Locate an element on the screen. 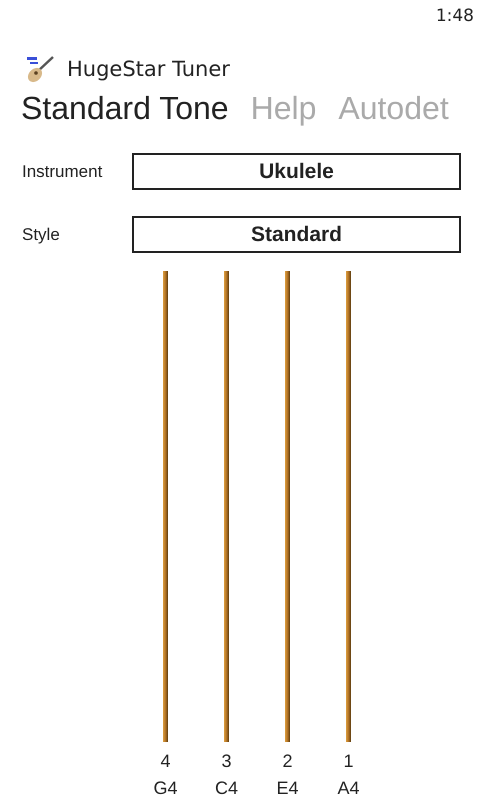 The image size is (486, 810). string-note: A4 is located at coordinates (348, 788).